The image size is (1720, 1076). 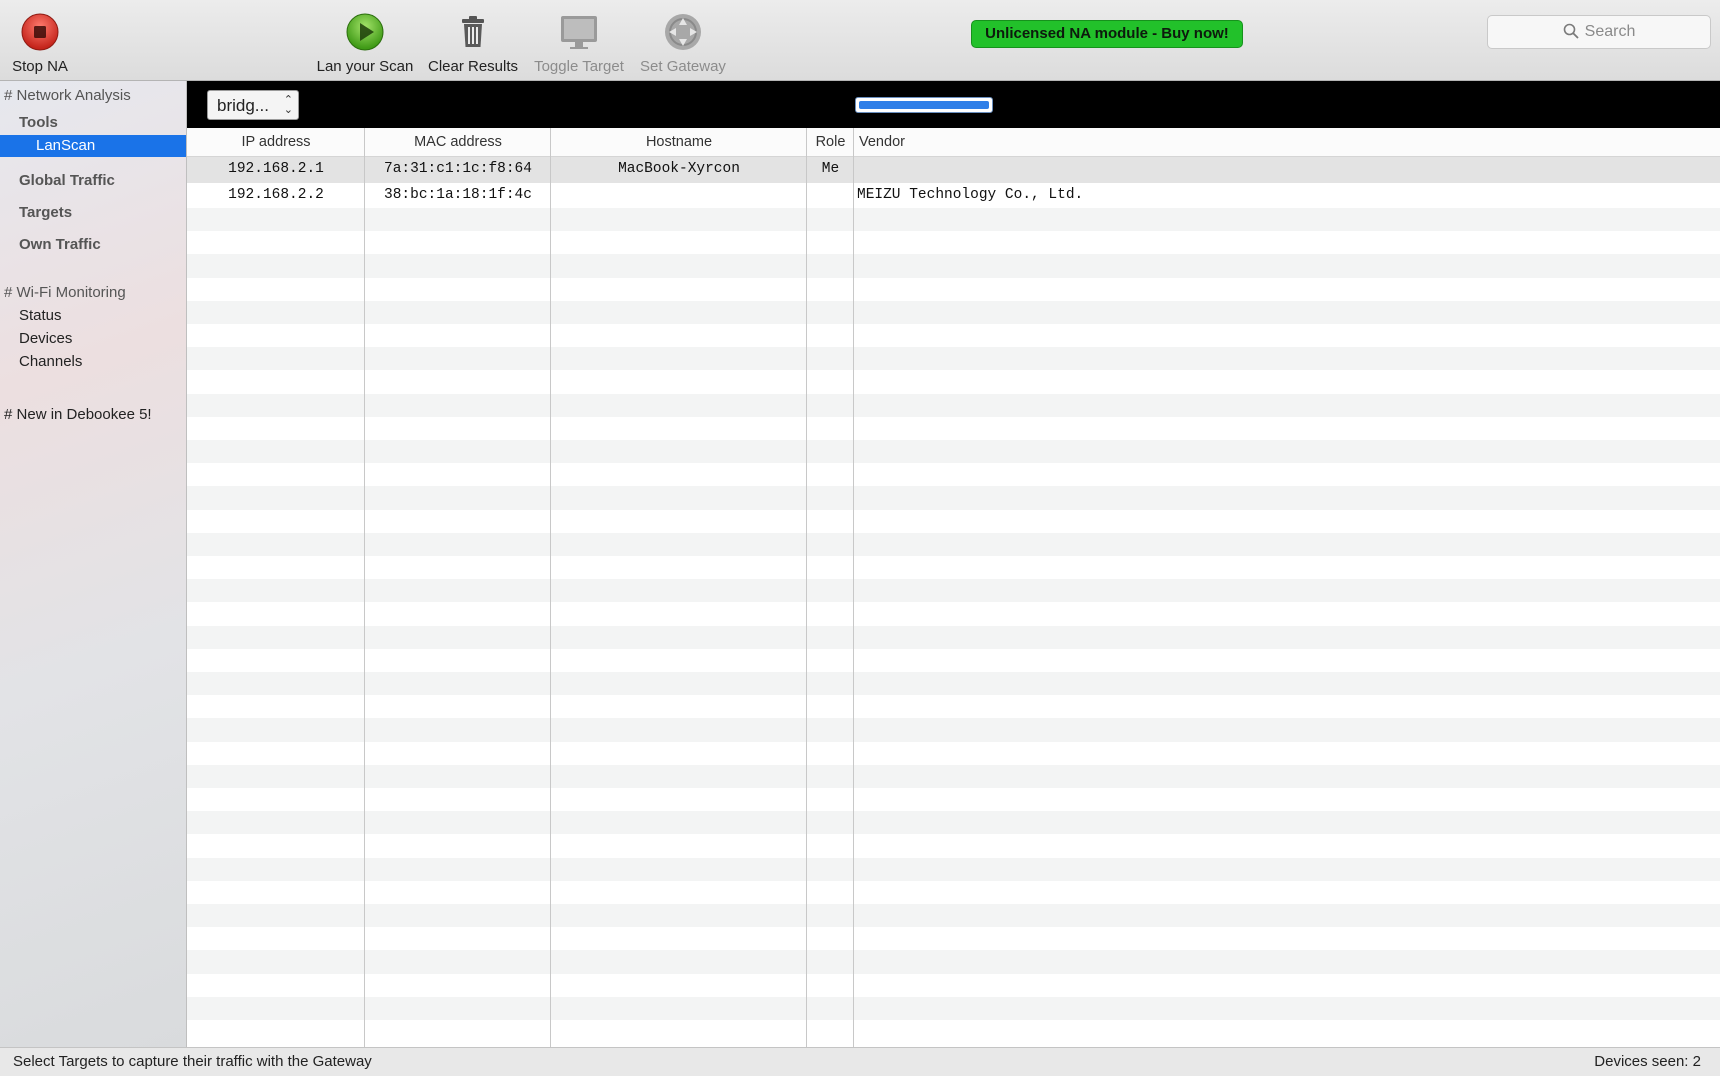 I want to click on clear-results-button: Clear Results, so click(x=473, y=43).